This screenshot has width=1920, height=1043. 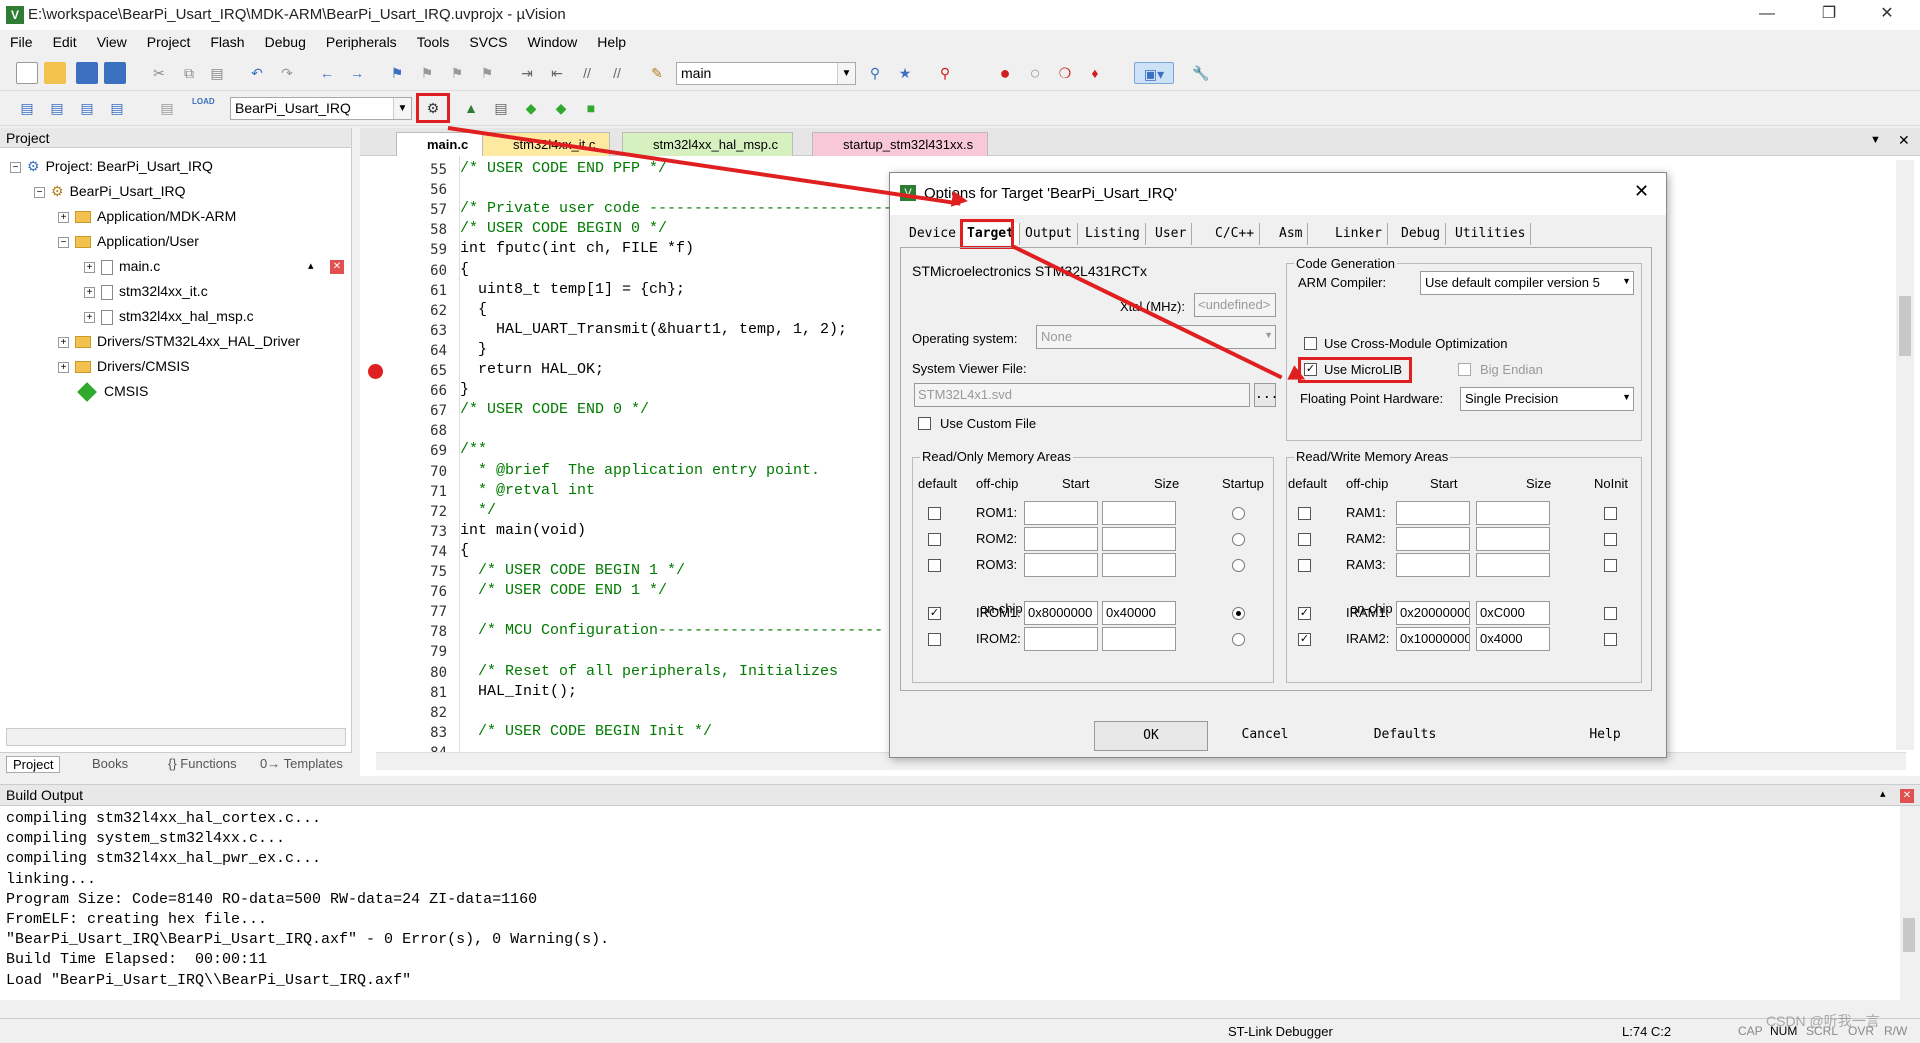 What do you see at coordinates (1082, 395) in the screenshot?
I see `svf-input: STM32L4x1.svd` at bounding box center [1082, 395].